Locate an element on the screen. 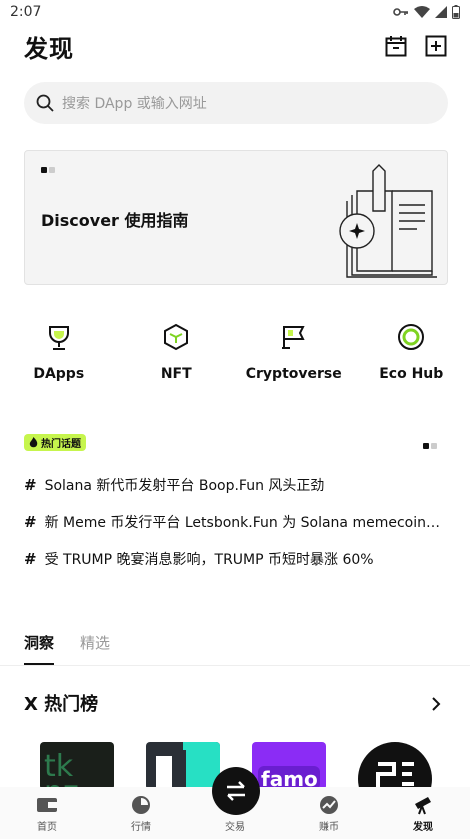  quick-link-eco-hub: Eco Hub is located at coordinates (411, 352).